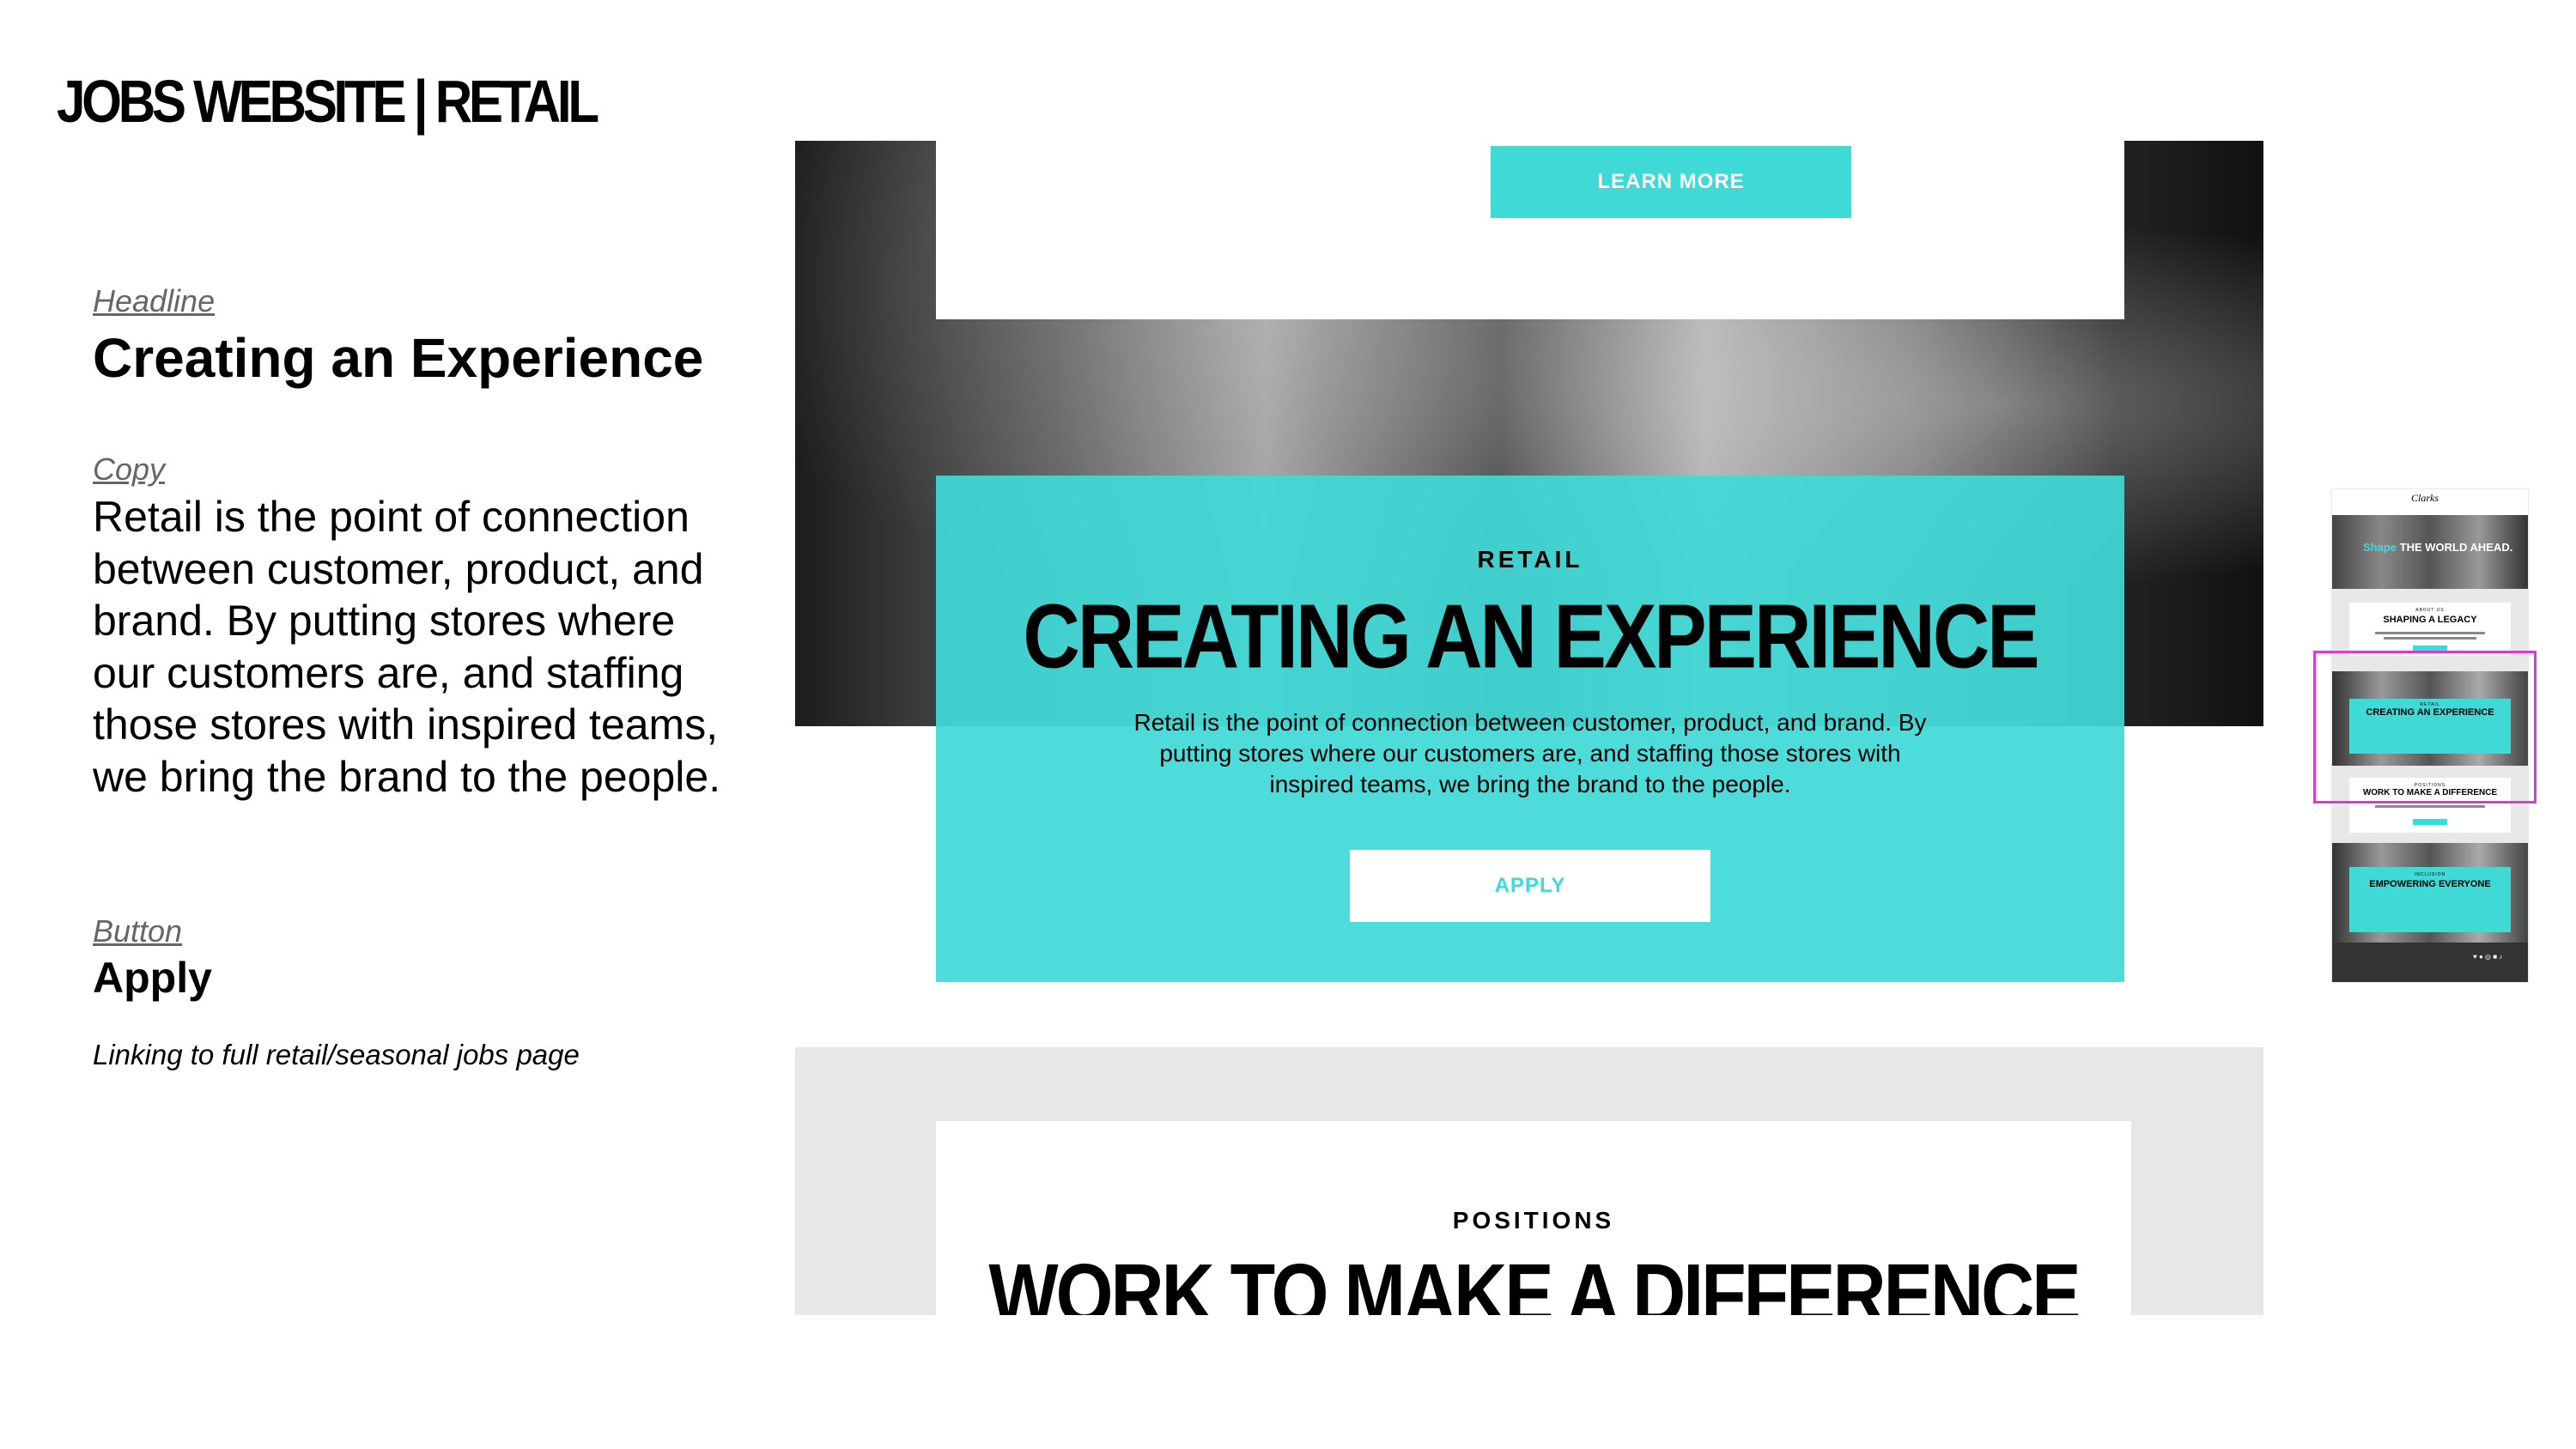  I want to click on thumbnail-eyebrow-legacy: ABOUT US, so click(2430, 610).